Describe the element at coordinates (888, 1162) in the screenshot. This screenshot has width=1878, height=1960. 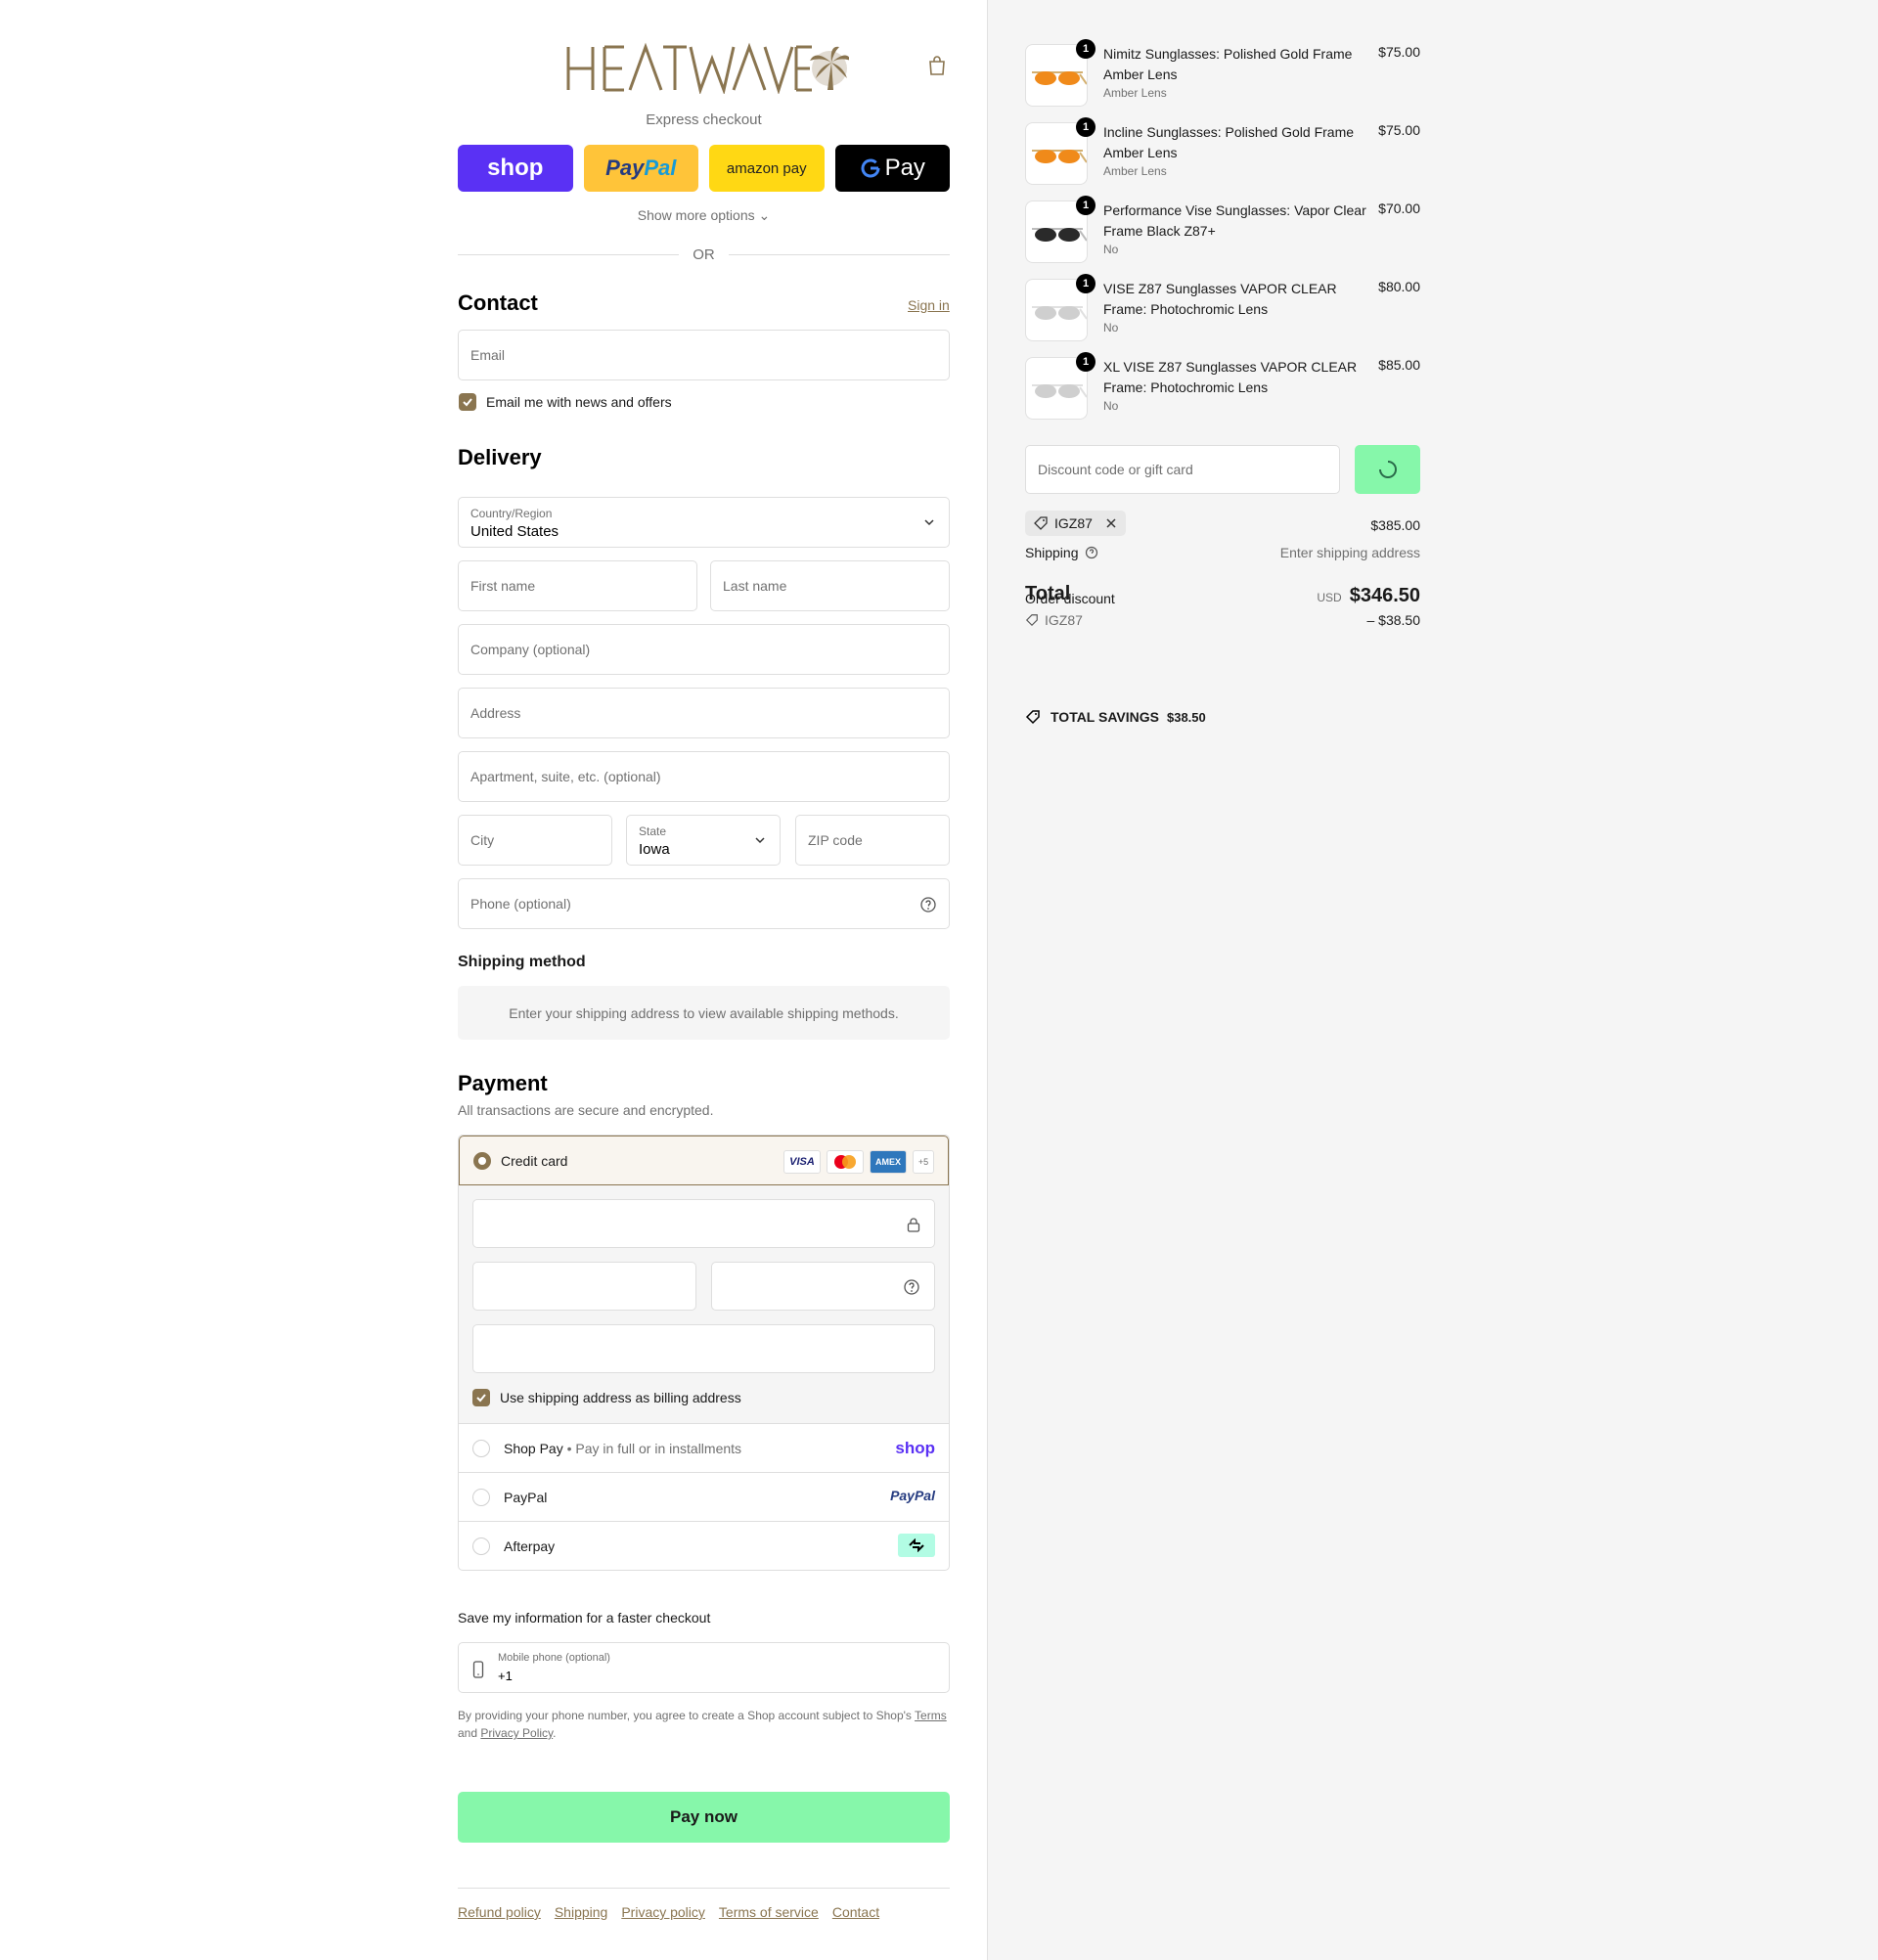
I see `amex-icon: AMEX` at that location.